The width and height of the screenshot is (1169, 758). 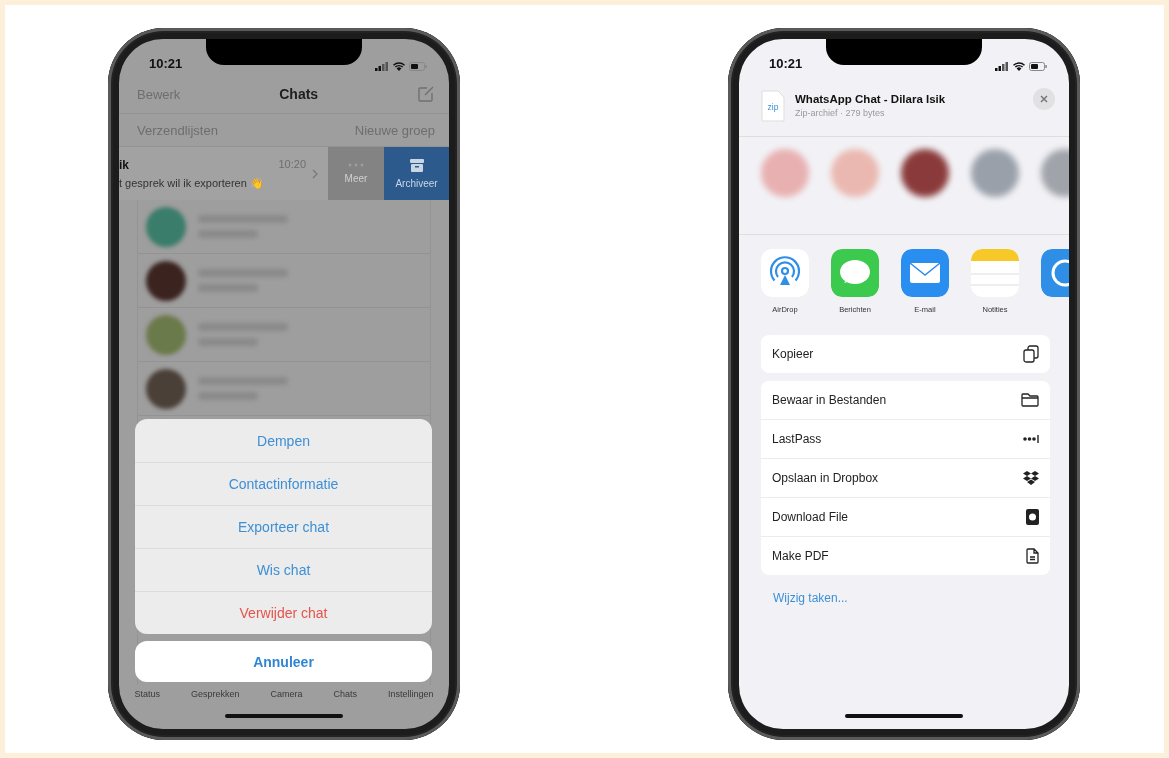 What do you see at coordinates (345, 694) in the screenshot?
I see `tab-label: Chats` at bounding box center [345, 694].